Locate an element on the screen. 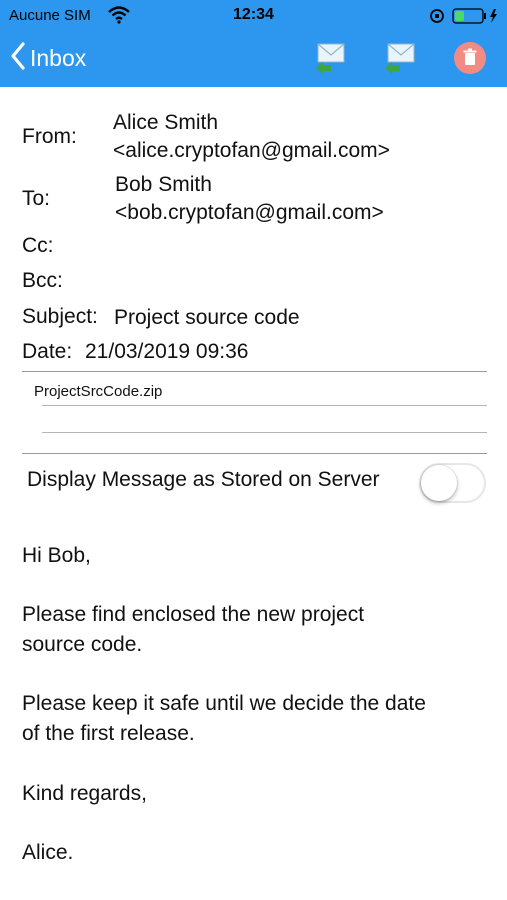  toggle-knob is located at coordinates (439, 483).